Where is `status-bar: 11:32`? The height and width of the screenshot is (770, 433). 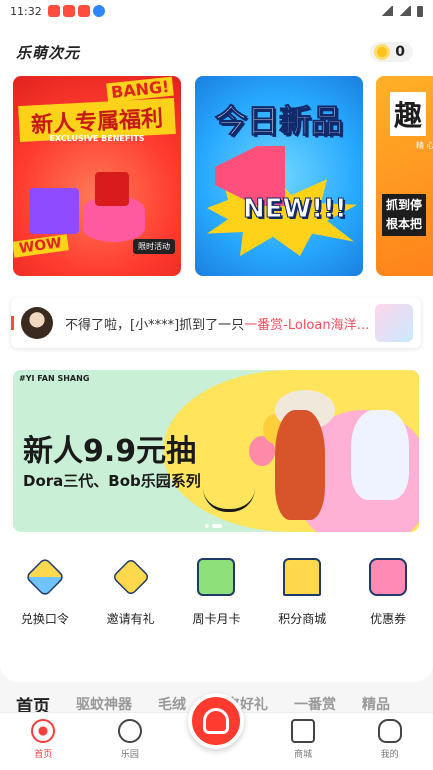 status-bar: 11:32 is located at coordinates (216, 11).